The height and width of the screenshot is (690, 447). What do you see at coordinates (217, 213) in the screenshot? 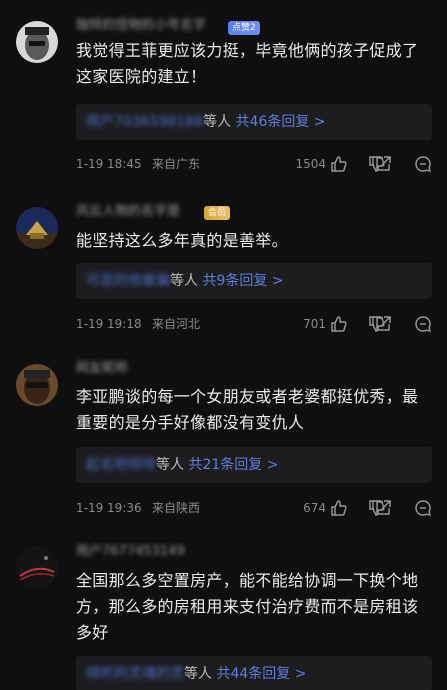
I see `badge: 会员` at bounding box center [217, 213].